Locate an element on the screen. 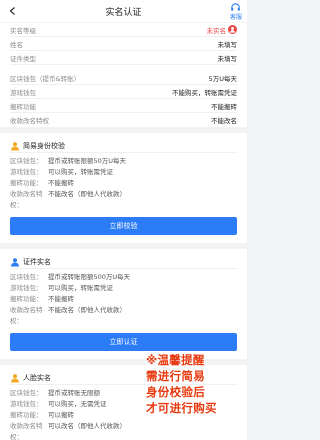 Image resolution: width=320 pixels, height=440 pixels. back-arrow-icon is located at coordinates (13, 11).